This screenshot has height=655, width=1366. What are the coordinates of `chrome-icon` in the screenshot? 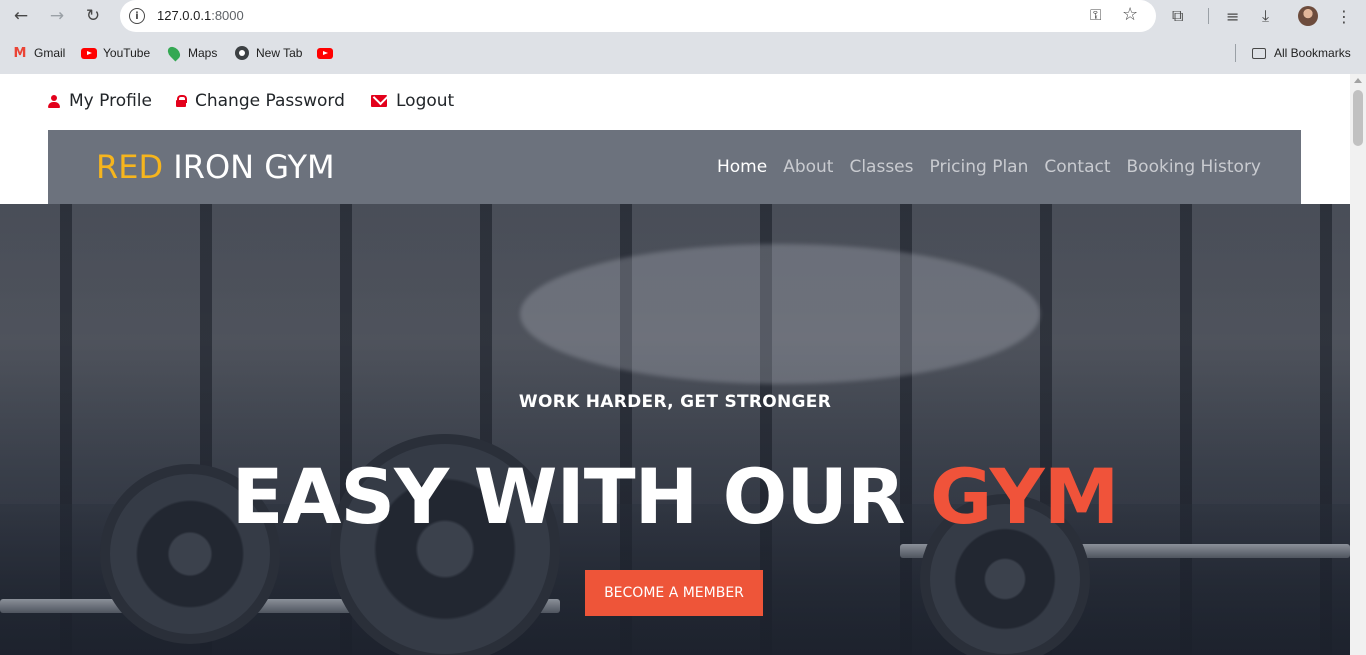 It's located at (242, 53).